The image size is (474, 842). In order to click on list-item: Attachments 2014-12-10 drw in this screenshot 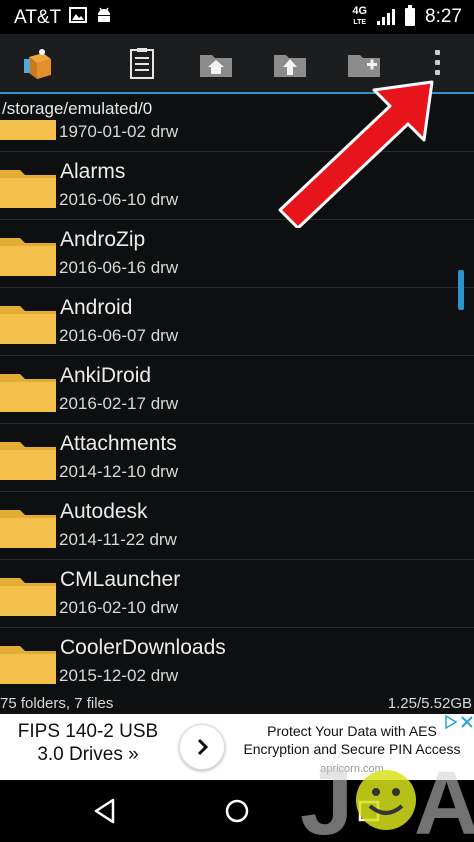, I will do `click(237, 458)`.